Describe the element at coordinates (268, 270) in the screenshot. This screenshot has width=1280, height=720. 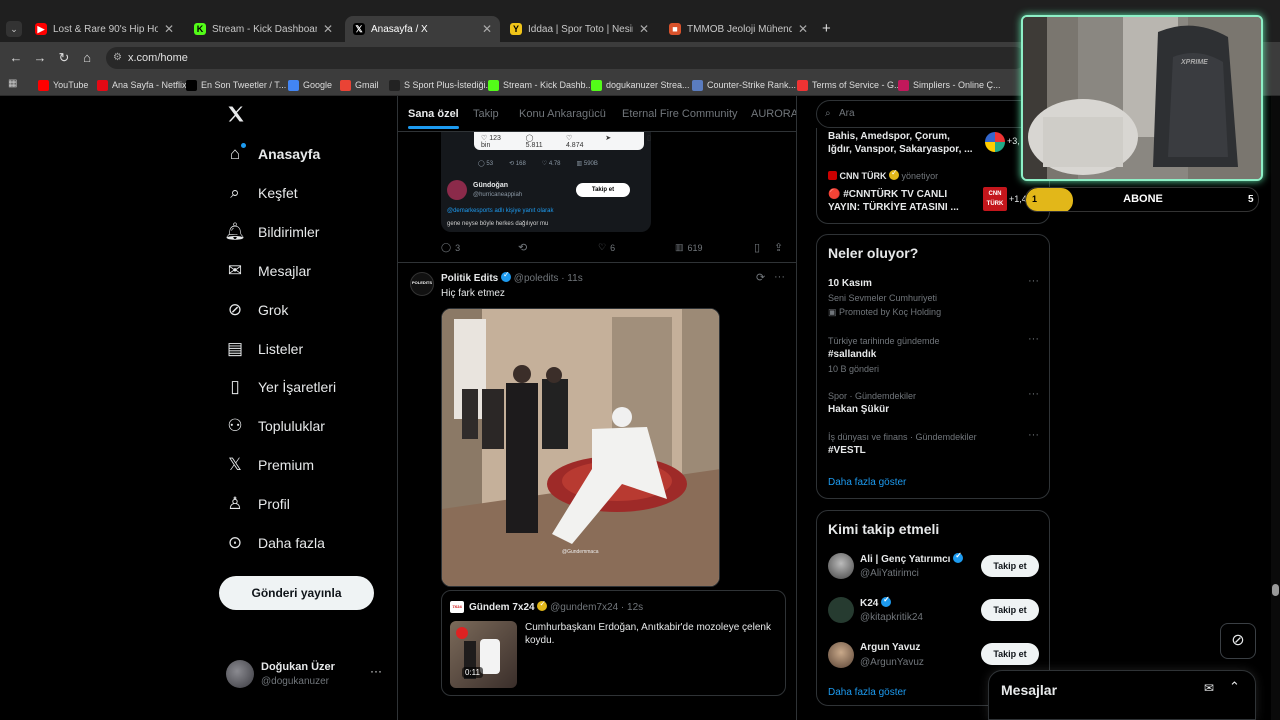
I see `nav-item-mail: ✉ Mesajlar` at that location.